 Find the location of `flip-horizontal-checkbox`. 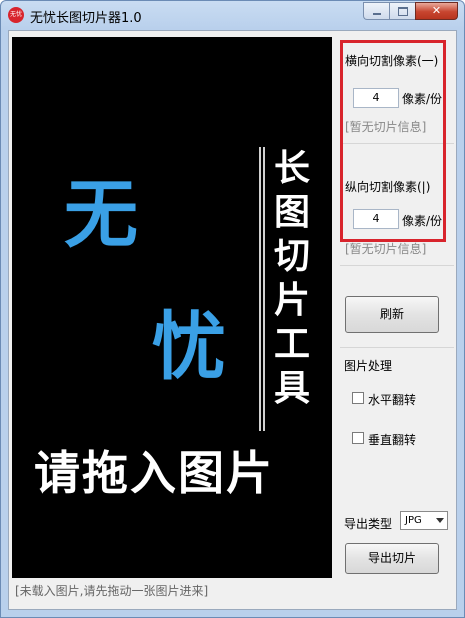

flip-horizontal-checkbox is located at coordinates (358, 398).